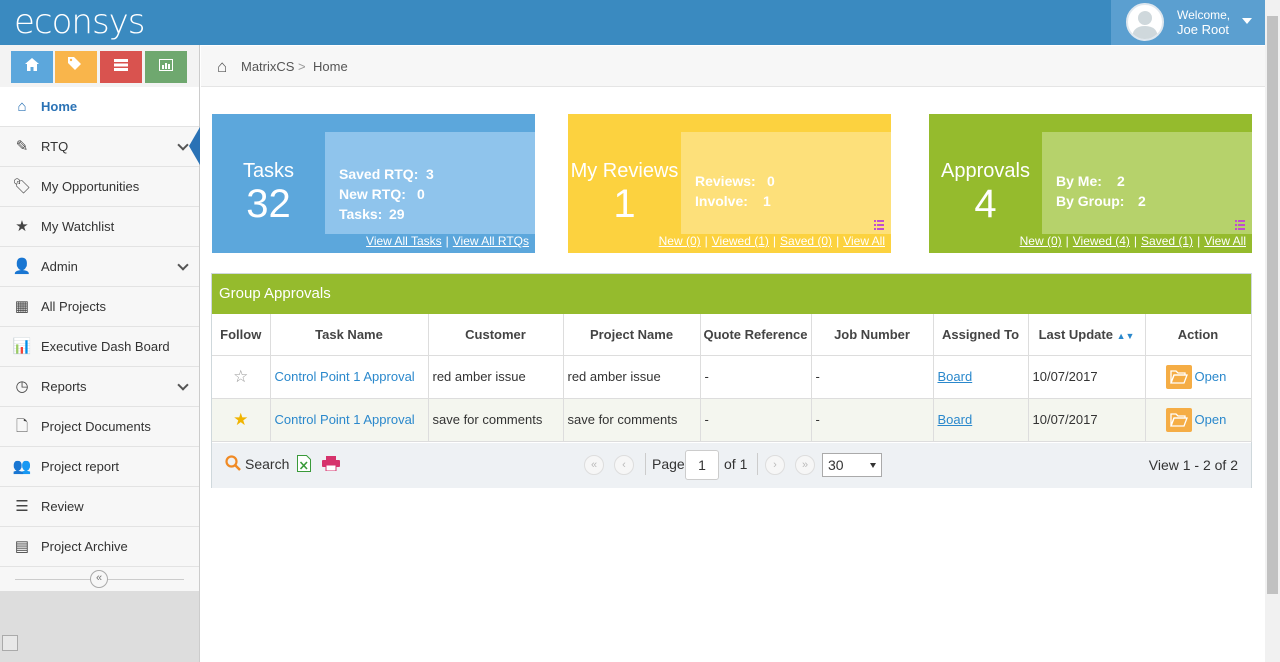  Describe the element at coordinates (99, 267) in the screenshot. I see `sidebar-item-admin: 👤 Admin` at that location.